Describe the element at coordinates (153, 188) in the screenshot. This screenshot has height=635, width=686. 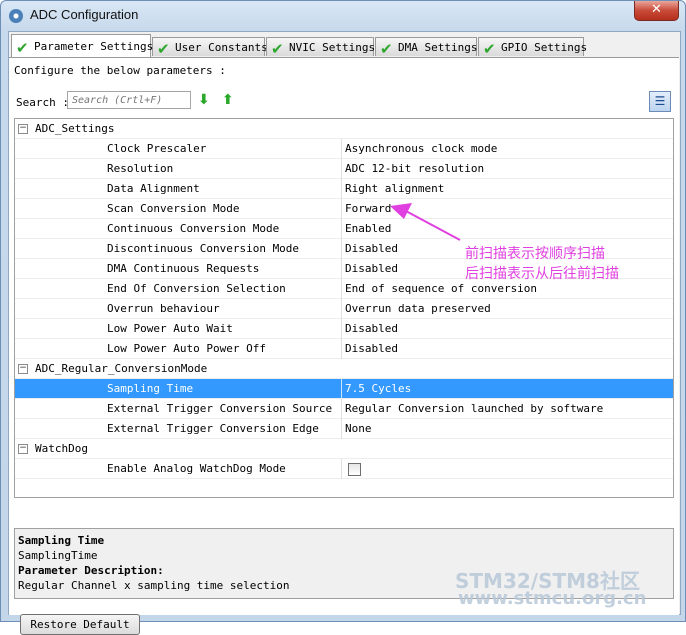
I see `param-name: Data Alignment` at that location.